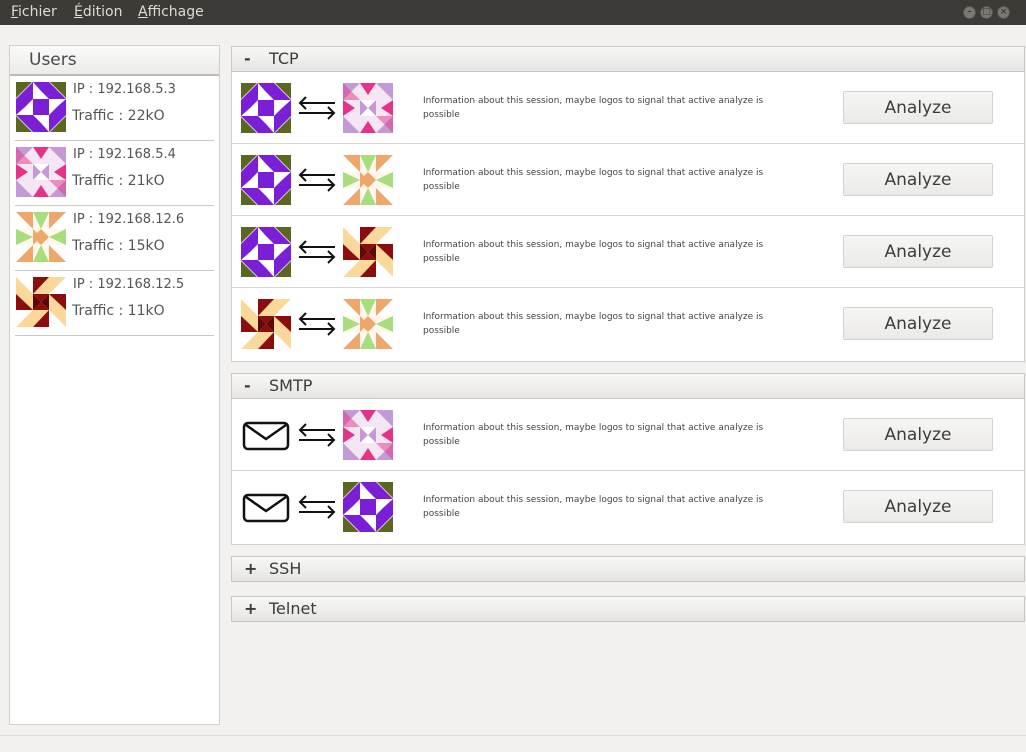  I want to click on group-title: SSH, so click(285, 568).